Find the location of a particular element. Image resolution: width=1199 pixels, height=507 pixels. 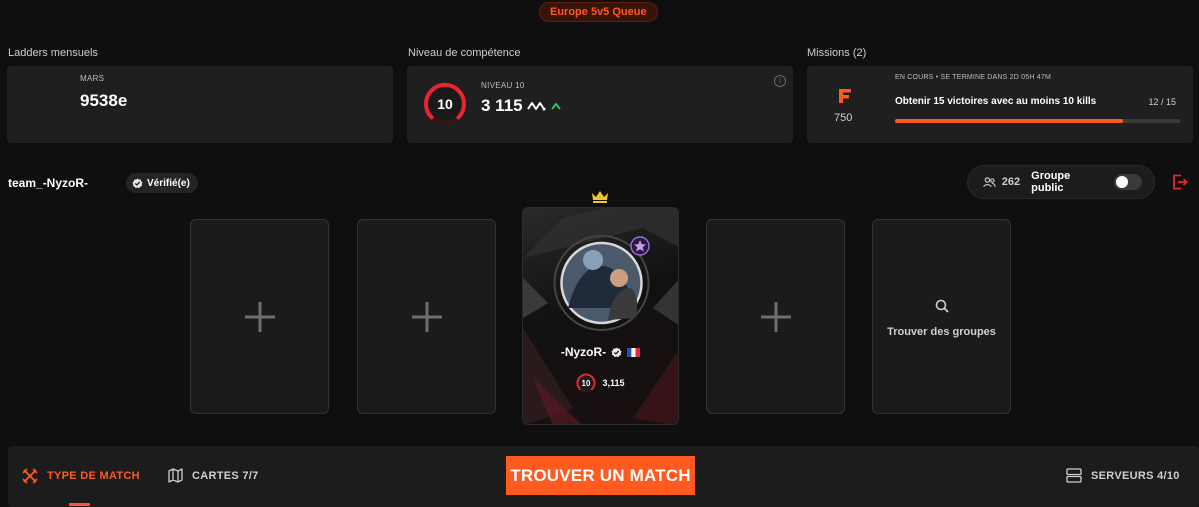

skill-elo-value: 3 115 is located at coordinates (502, 105).